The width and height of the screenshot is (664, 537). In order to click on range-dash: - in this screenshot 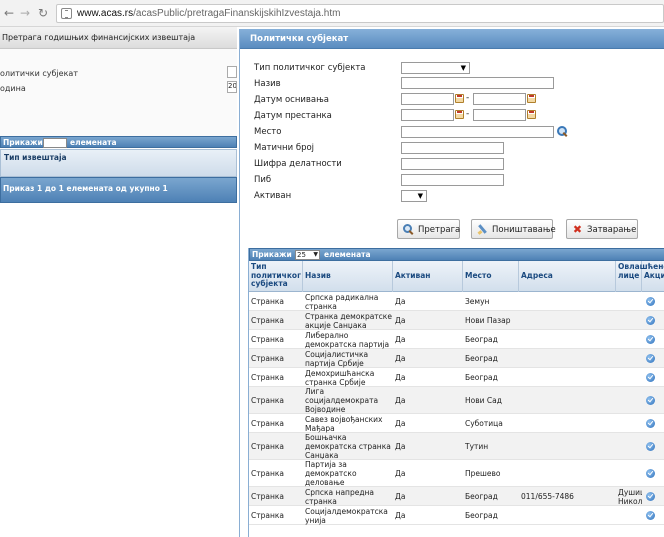, I will do `click(468, 98)`.